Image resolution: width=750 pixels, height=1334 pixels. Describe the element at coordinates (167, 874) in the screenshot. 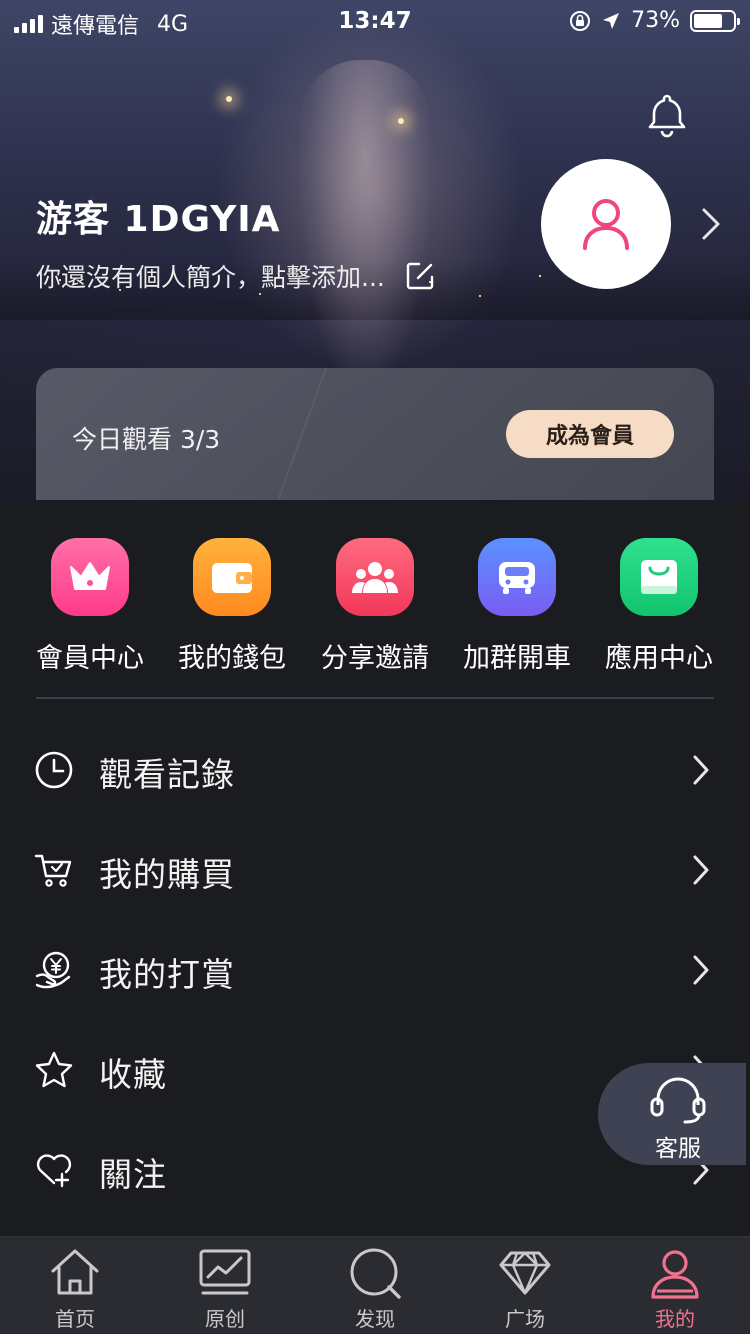

I see `menu-item-label: 我的購買` at that location.